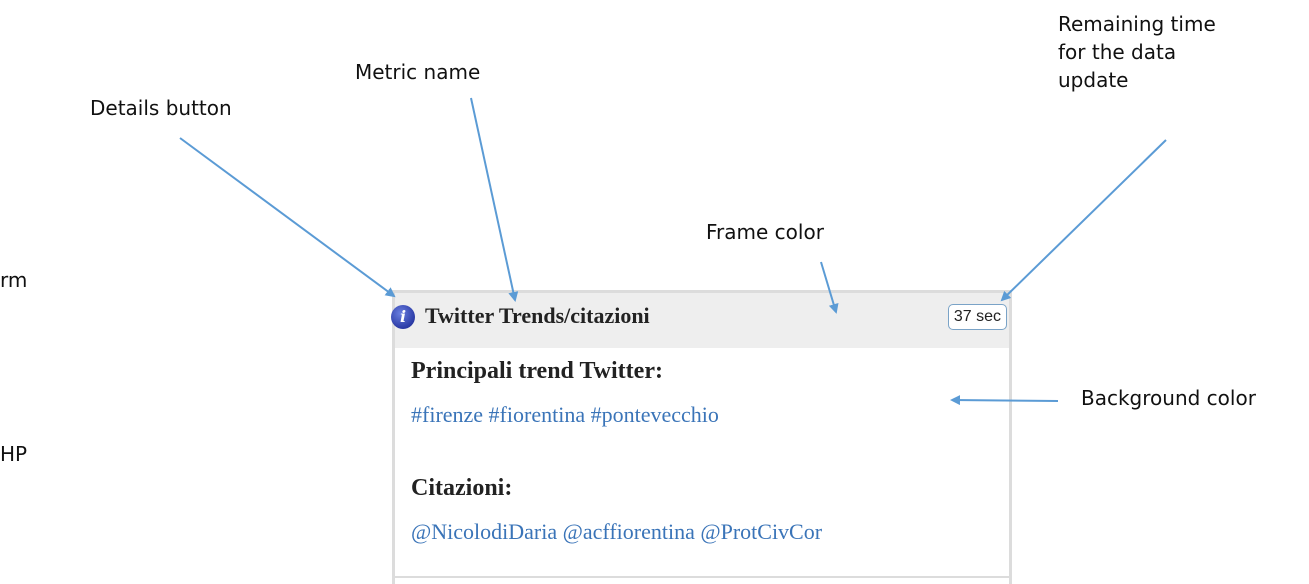  What do you see at coordinates (702, 577) in the screenshot?
I see `divider` at bounding box center [702, 577].